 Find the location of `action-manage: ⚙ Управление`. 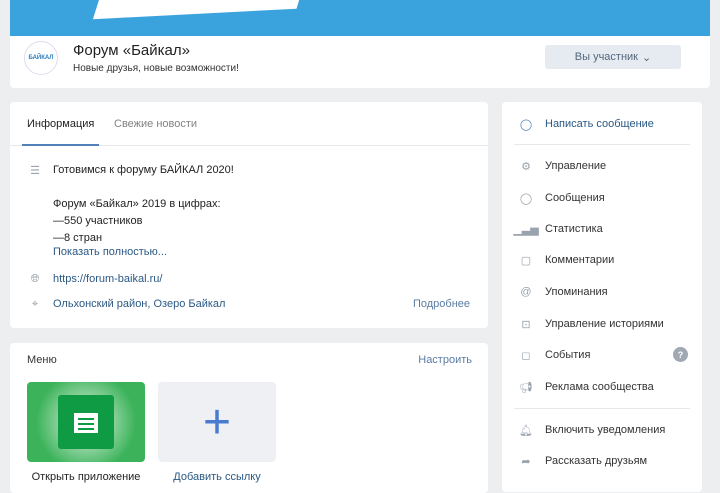

action-manage: ⚙ Управление is located at coordinates (561, 166).